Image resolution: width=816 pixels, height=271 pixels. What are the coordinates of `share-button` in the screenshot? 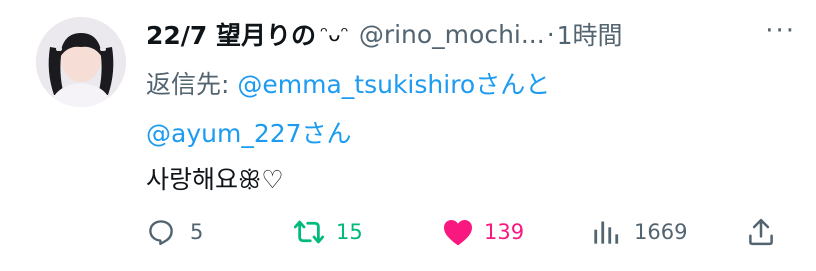 It's located at (761, 232).